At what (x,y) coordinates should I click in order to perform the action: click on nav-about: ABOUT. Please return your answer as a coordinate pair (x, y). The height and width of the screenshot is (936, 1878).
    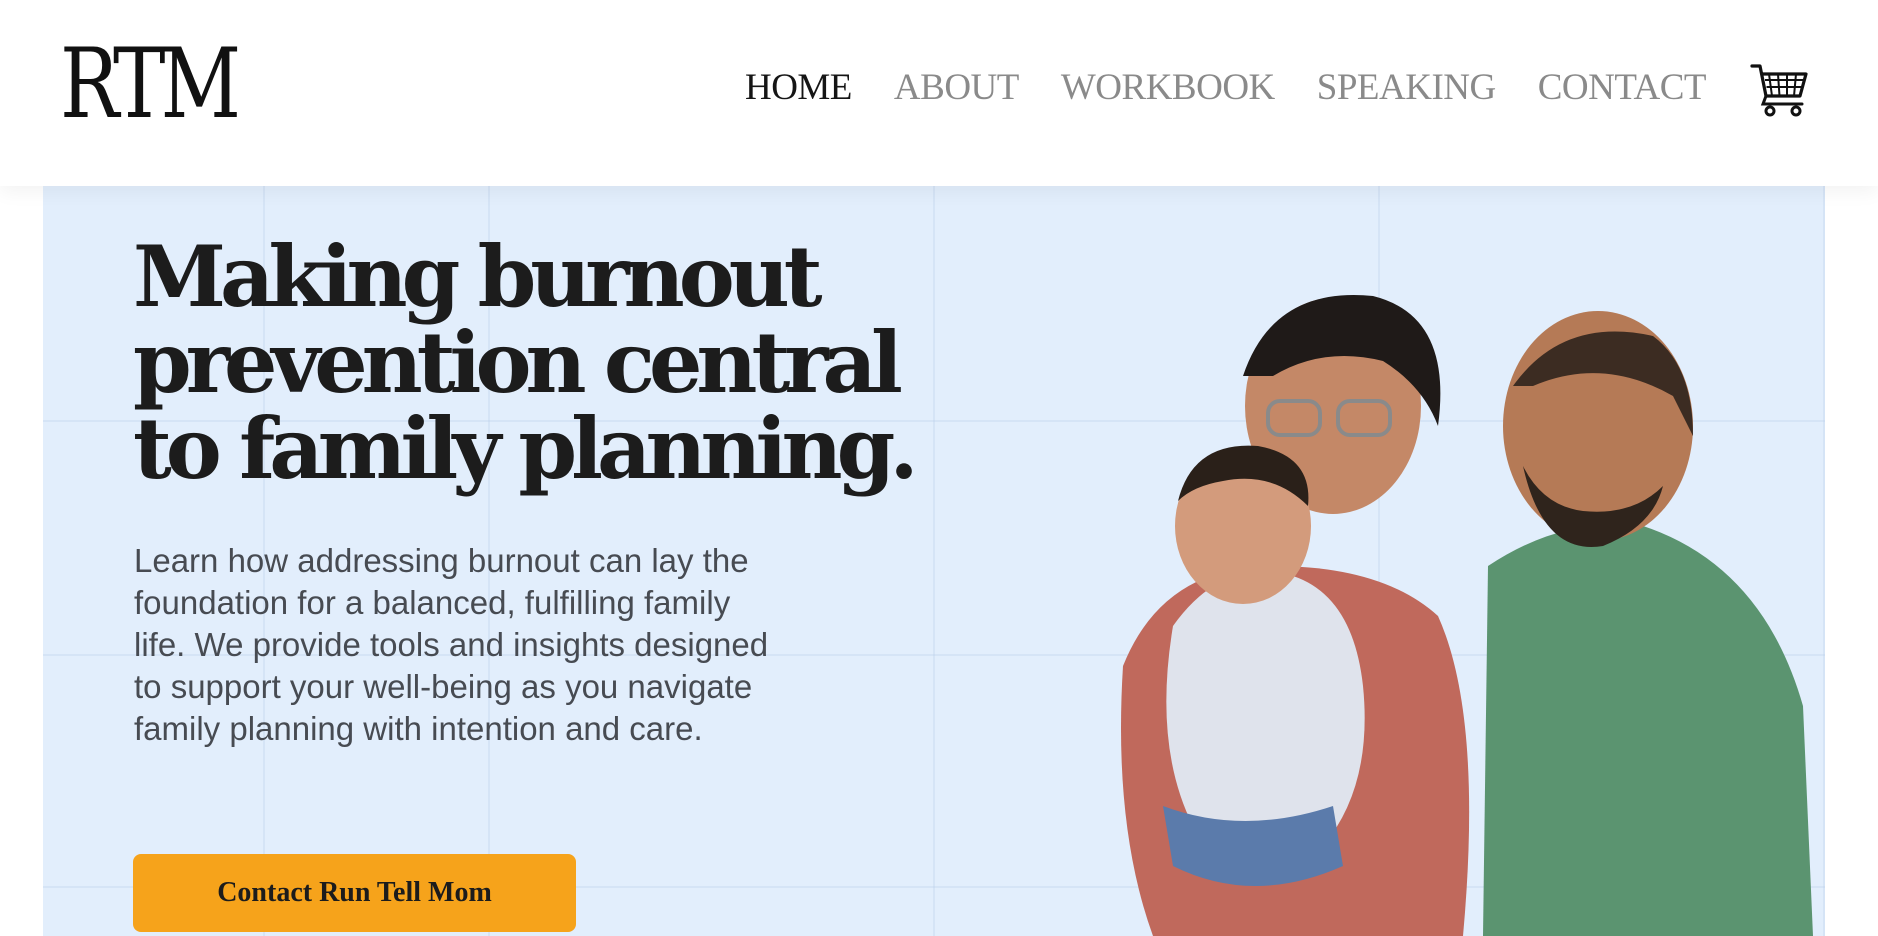
    Looking at the image, I should click on (956, 88).